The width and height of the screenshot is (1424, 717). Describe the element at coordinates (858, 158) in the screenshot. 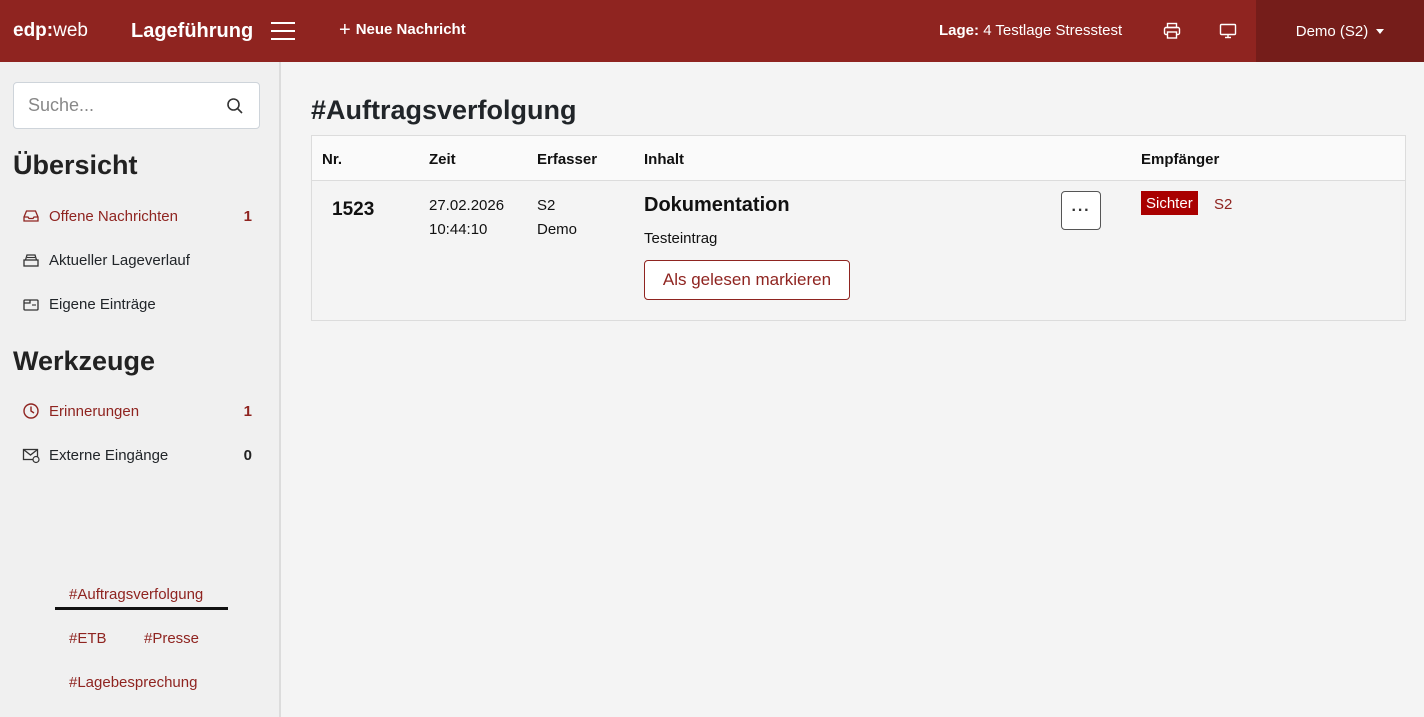

I see `table-header: Nr. Zeit Erfasser Inhalt Empfänger` at that location.